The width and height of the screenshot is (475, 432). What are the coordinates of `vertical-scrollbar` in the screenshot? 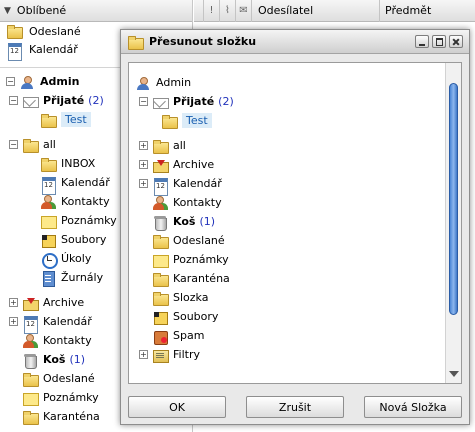 It's located at (453, 223).